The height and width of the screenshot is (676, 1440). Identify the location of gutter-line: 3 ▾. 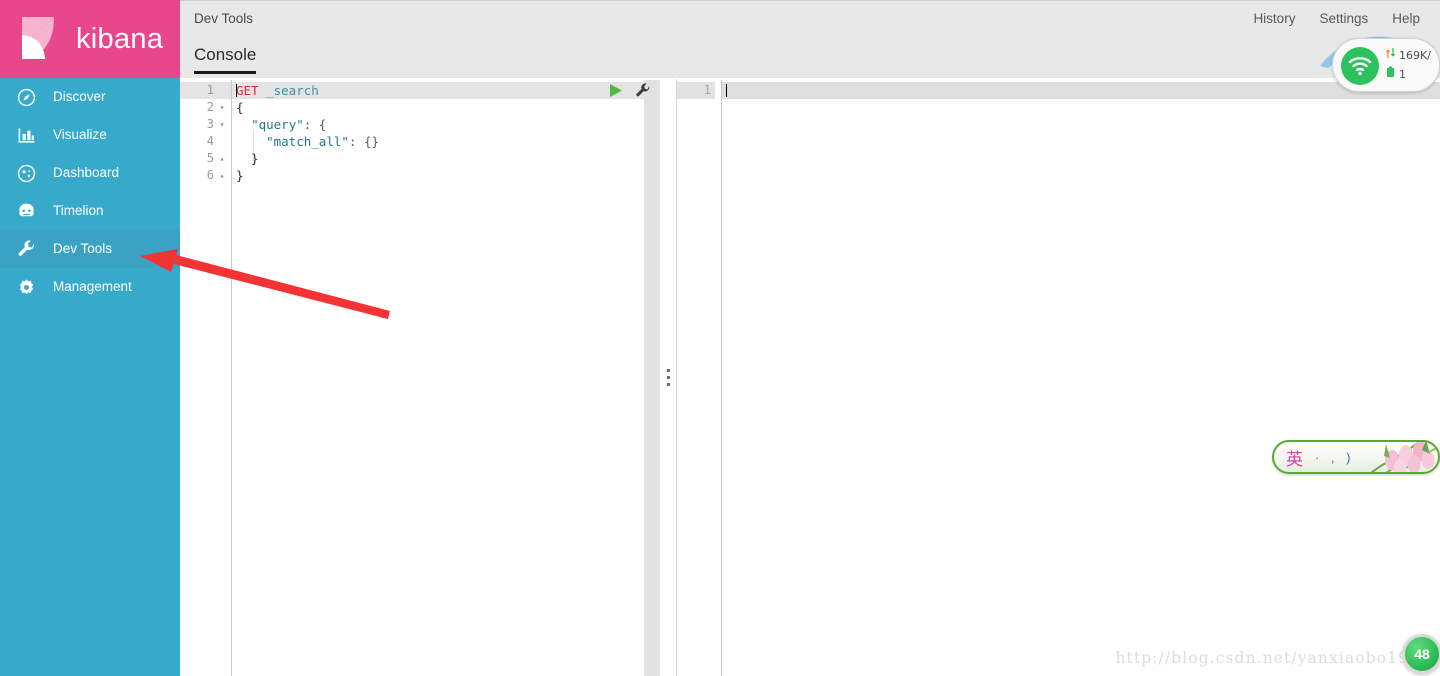
(205, 124).